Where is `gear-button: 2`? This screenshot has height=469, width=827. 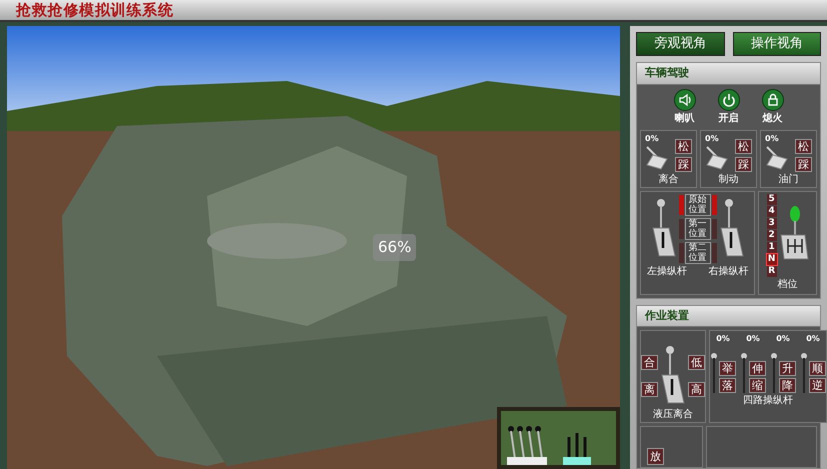 gear-button: 2 is located at coordinates (771, 235).